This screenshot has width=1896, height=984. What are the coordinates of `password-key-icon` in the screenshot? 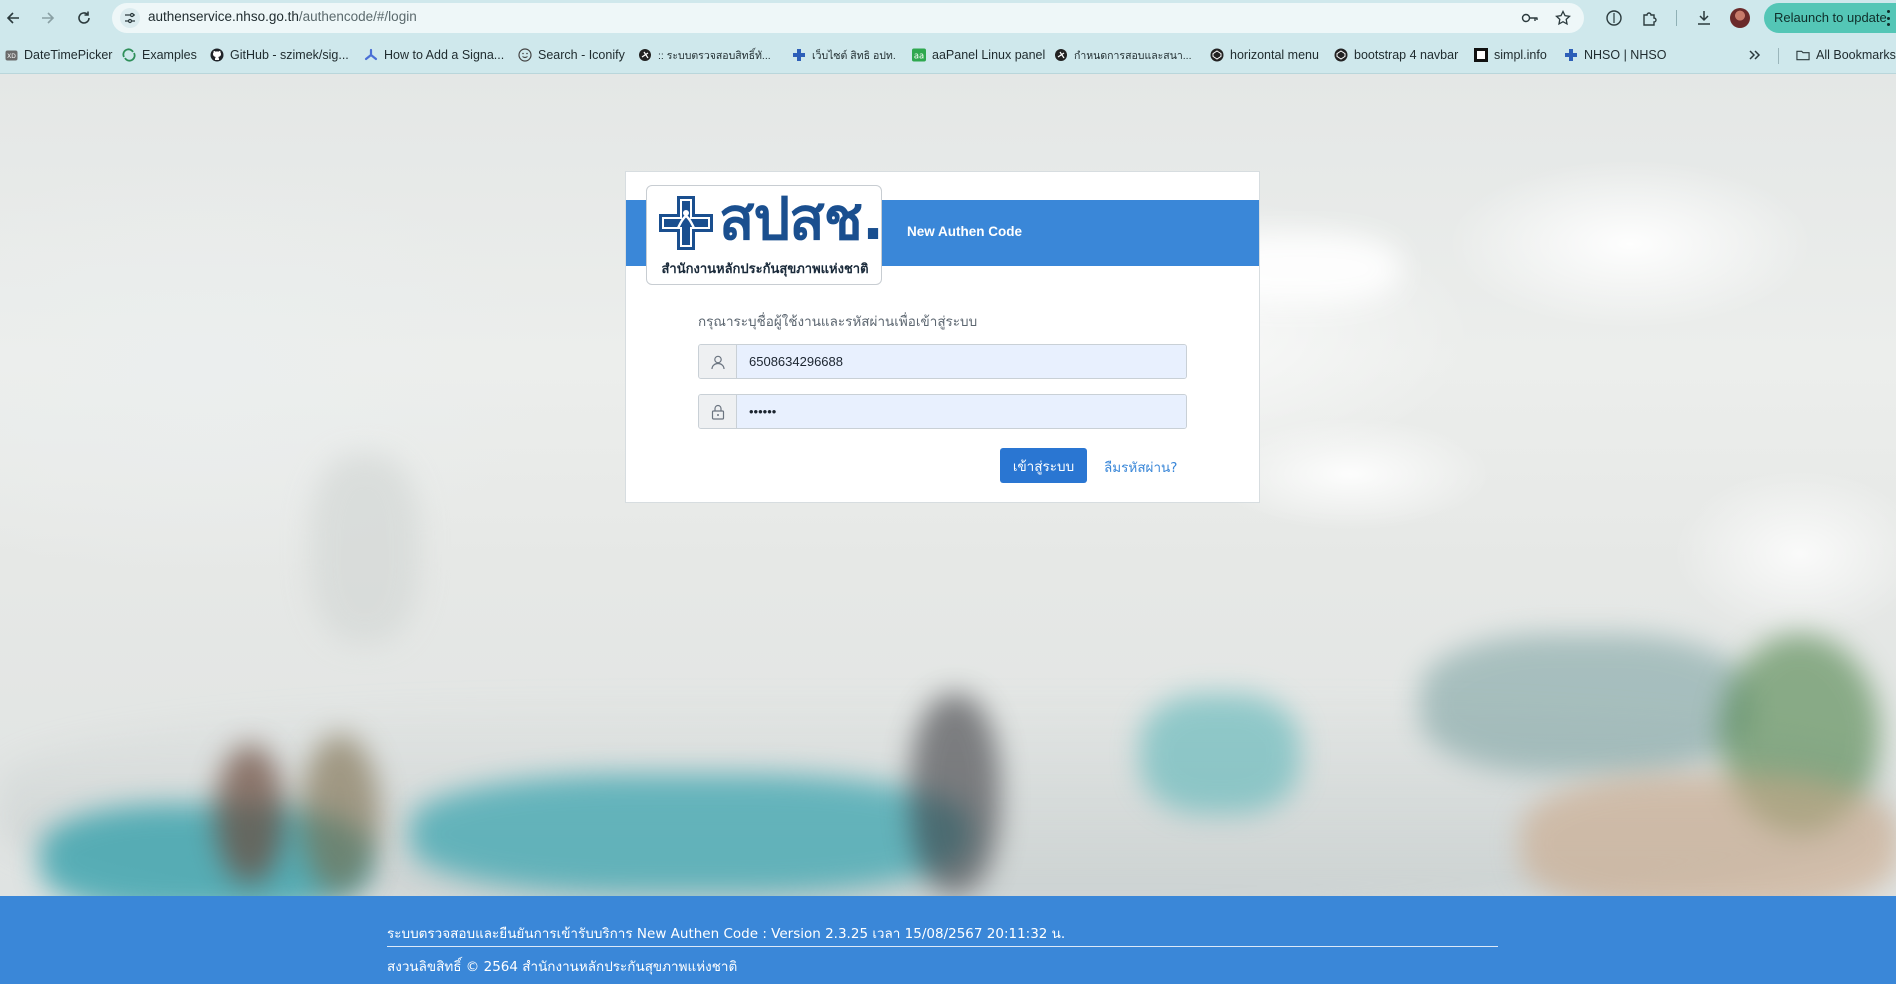 It's located at (1530, 18).